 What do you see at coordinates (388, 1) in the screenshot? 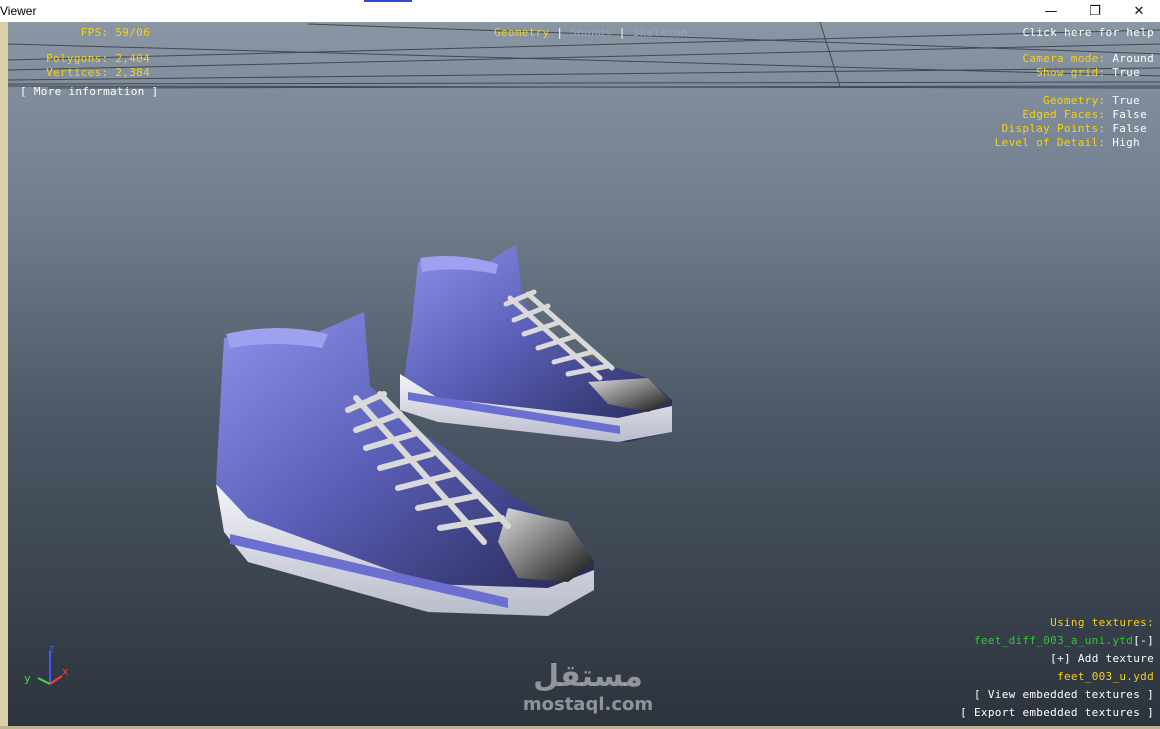
I see `titlebar-accent` at bounding box center [388, 1].